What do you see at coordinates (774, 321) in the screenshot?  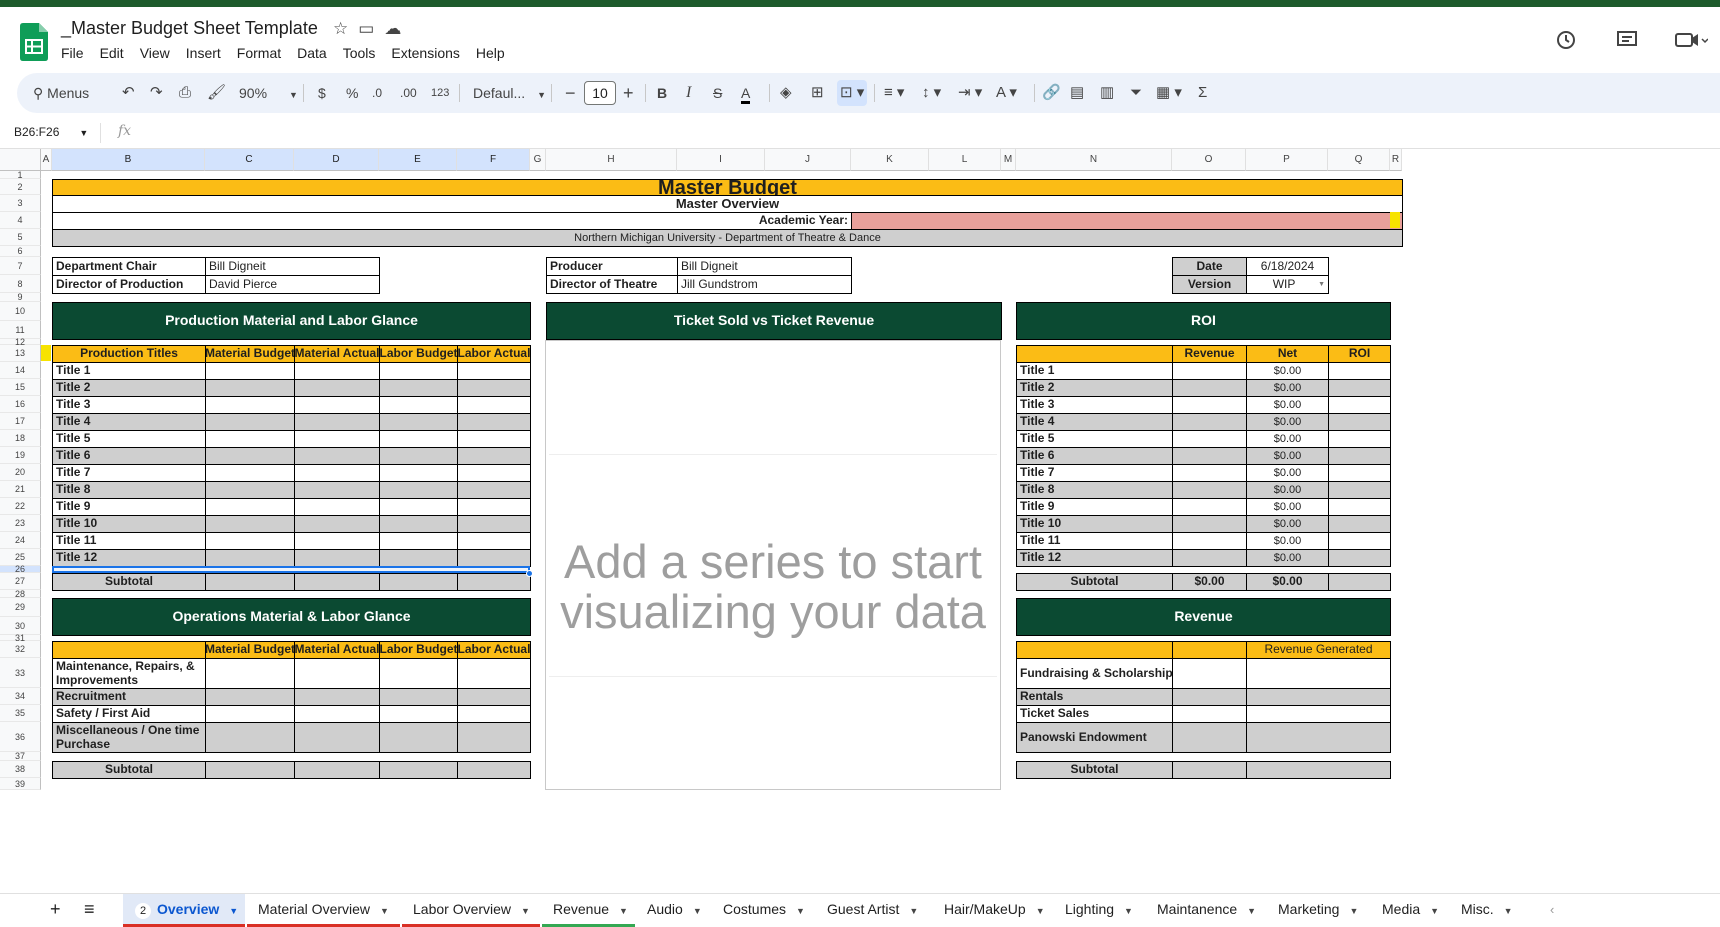 I see `chart-header: Ticket Sold vs Ticket Revenue` at bounding box center [774, 321].